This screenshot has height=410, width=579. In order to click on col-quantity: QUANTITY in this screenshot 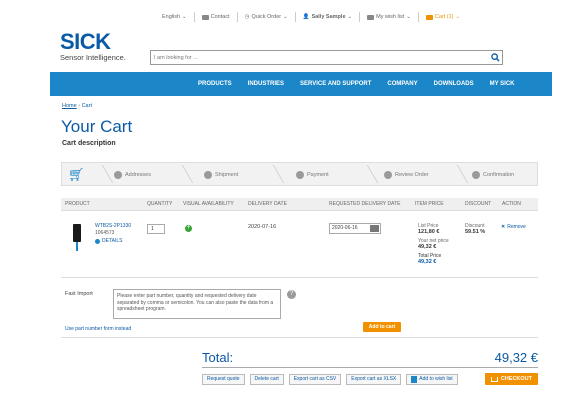, I will do `click(160, 204)`.